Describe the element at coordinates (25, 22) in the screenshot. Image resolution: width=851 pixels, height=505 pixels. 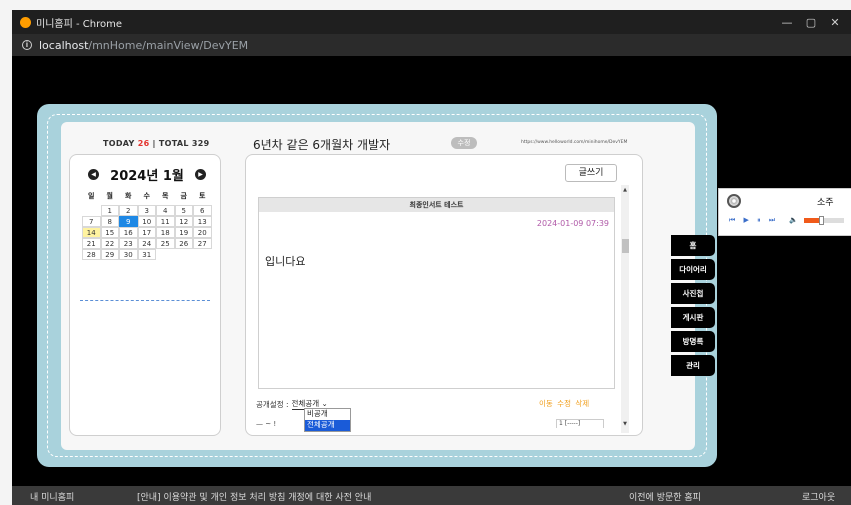
I see `app-icon` at that location.